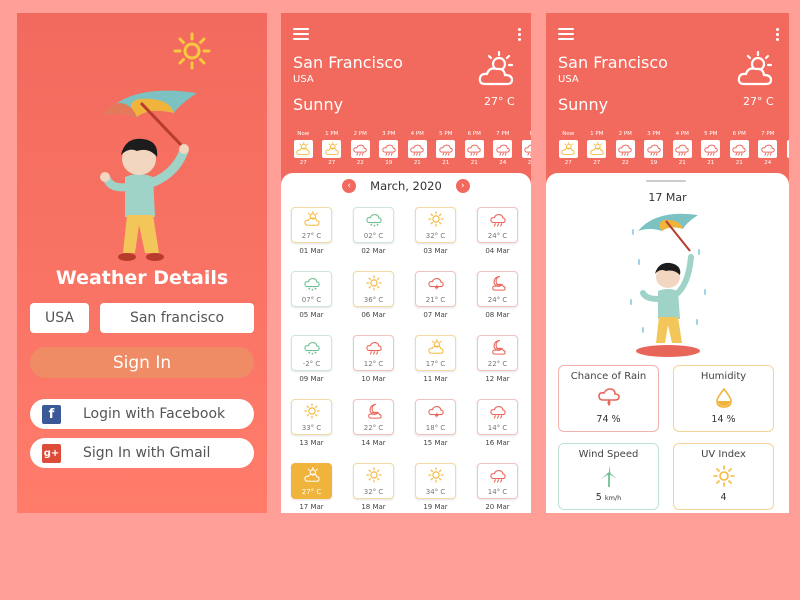  Describe the element at coordinates (497, 507) in the screenshot. I see `day-date: 20 Mar` at that location.